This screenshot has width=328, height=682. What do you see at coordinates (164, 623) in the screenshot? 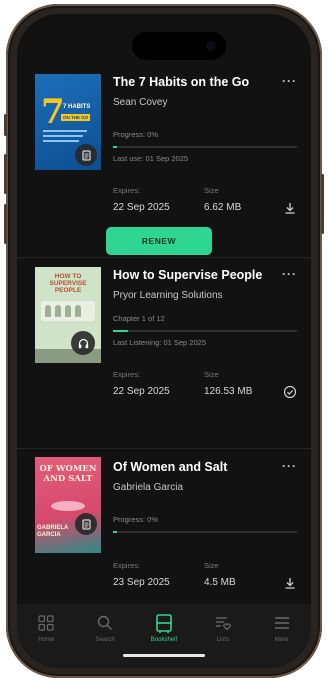
I see `bookshelf-icon` at bounding box center [164, 623].